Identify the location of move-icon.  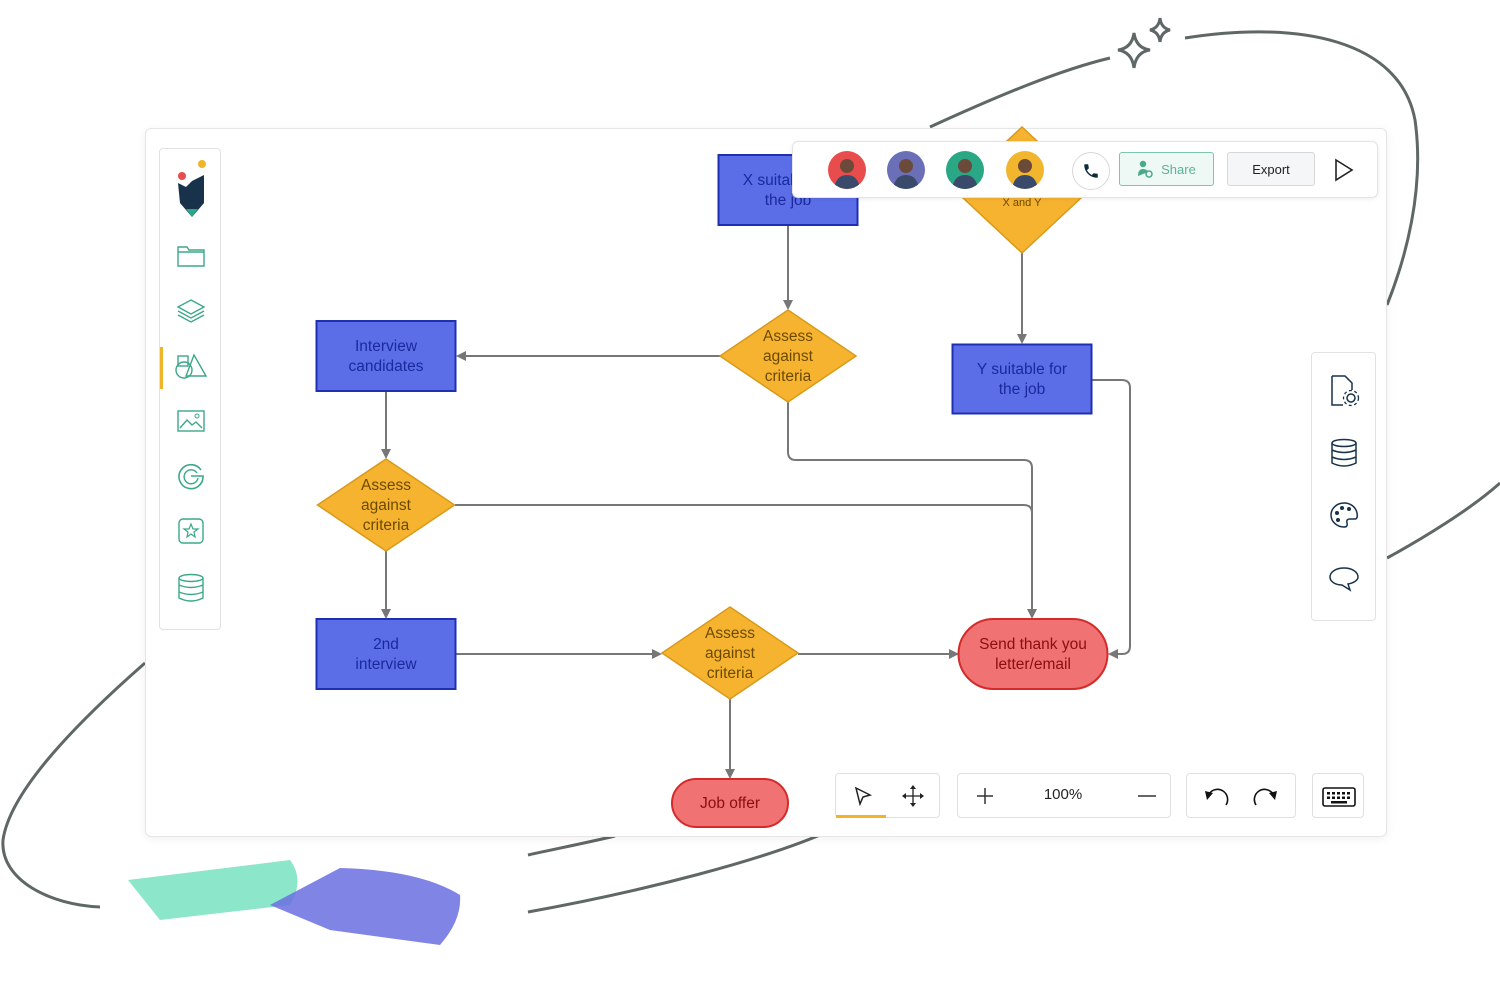
(913, 796).